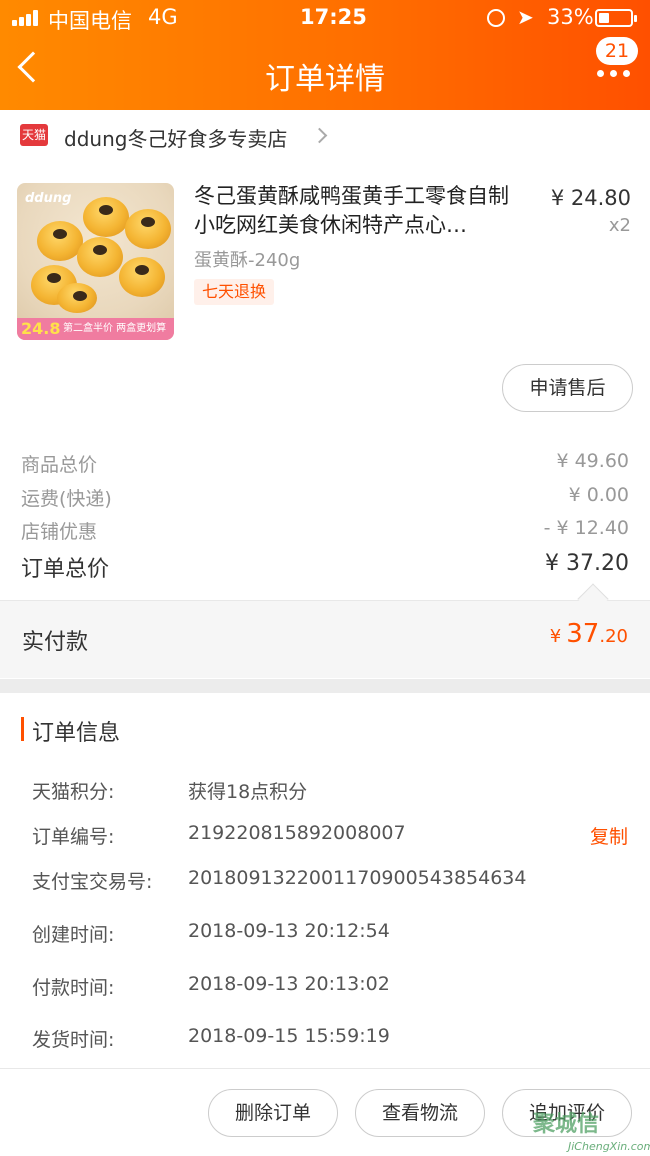  What do you see at coordinates (59, 532) in the screenshot?
I see `fee-label: 店铺优惠` at bounding box center [59, 532].